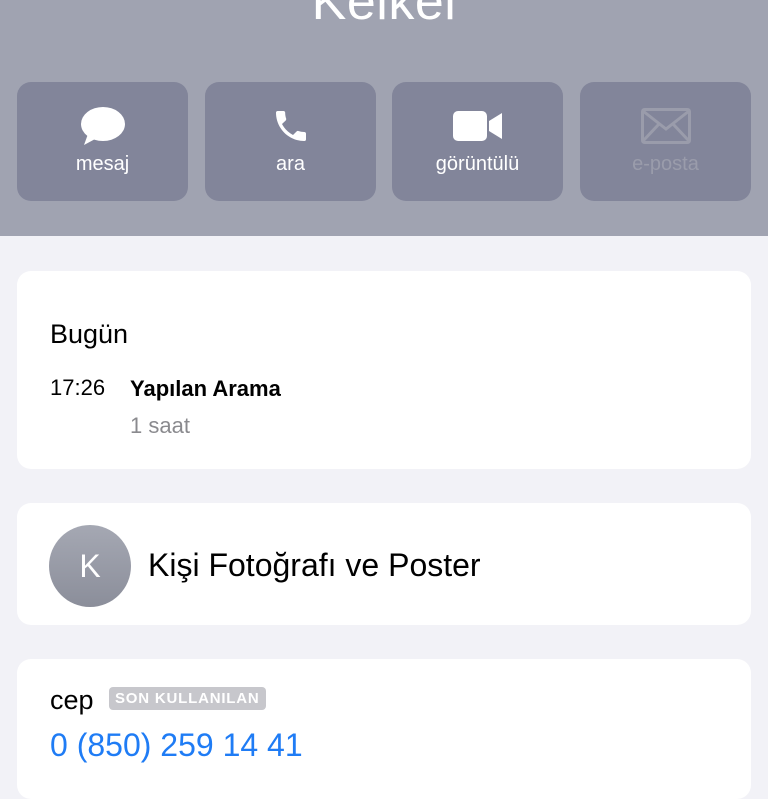 This screenshot has width=768, height=799. Describe the element at coordinates (78, 387) in the screenshot. I see `call-time: 17:26` at that location.